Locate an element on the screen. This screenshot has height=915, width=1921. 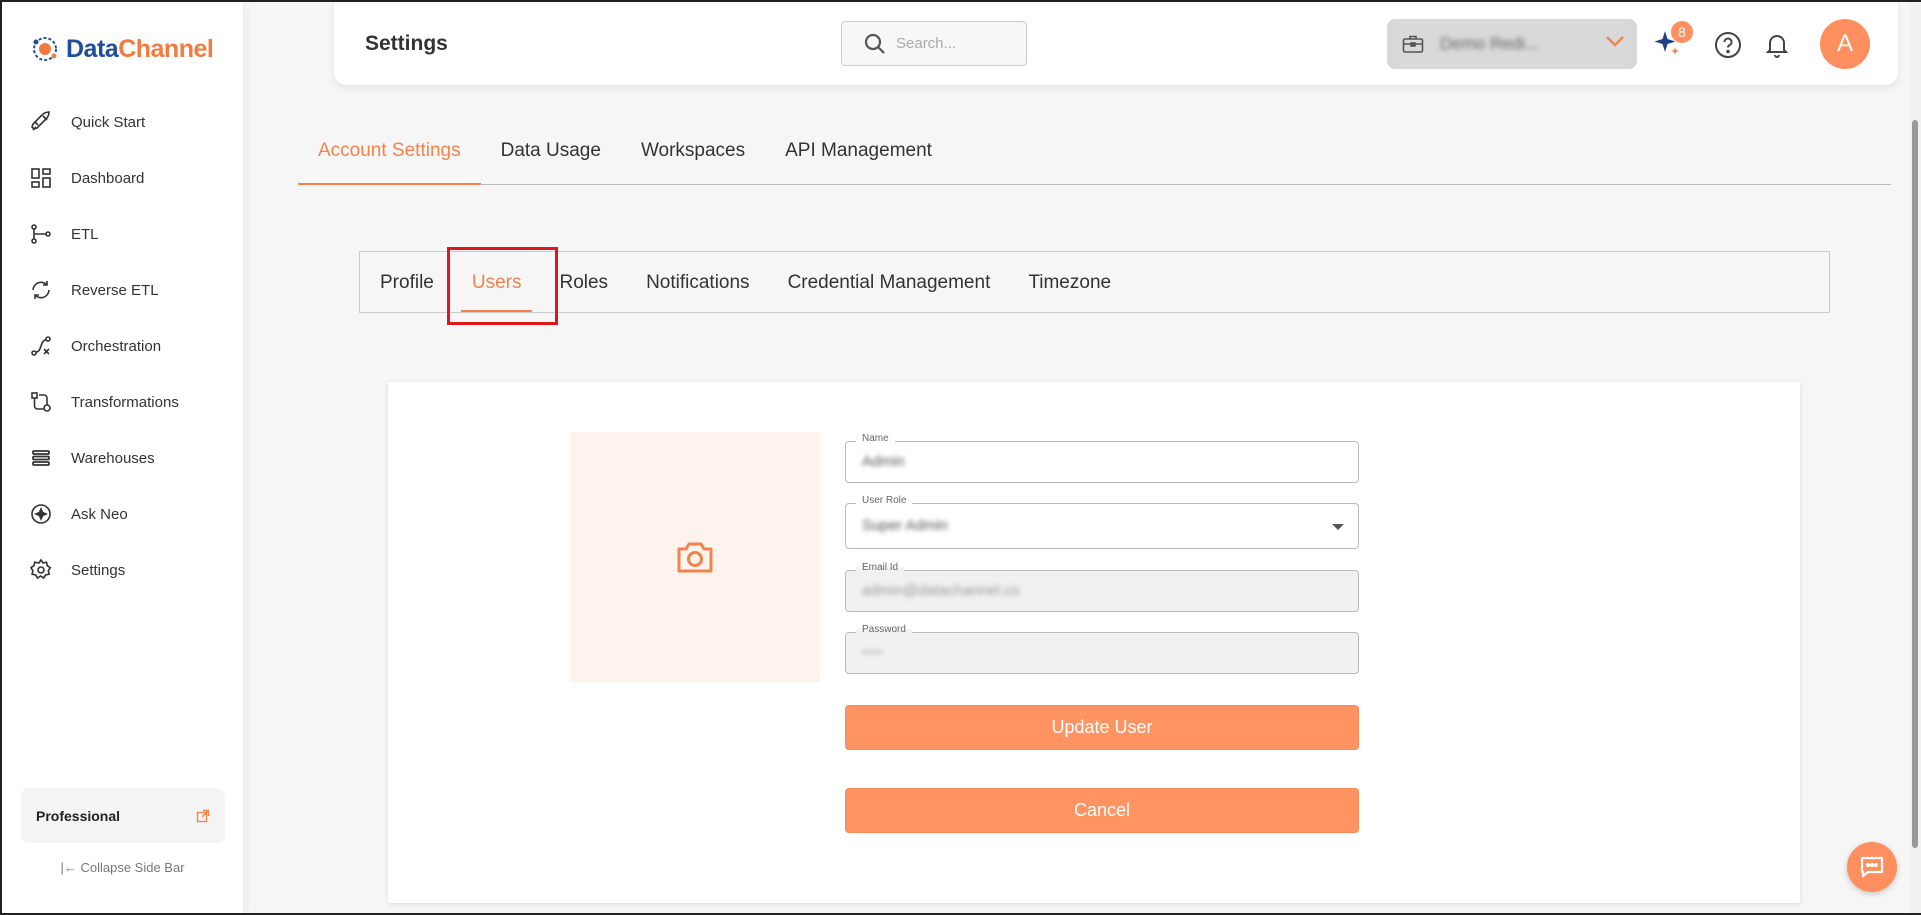
chat-support-button is located at coordinates (1872, 867).